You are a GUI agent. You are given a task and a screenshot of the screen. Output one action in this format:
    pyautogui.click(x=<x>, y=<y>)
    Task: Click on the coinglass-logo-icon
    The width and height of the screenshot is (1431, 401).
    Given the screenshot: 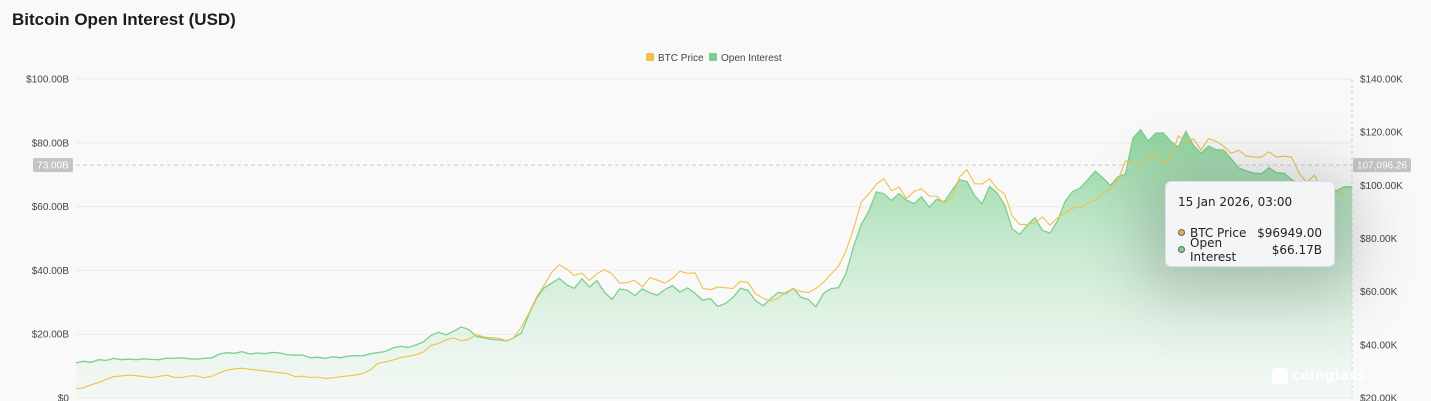 What is the action you would take?
    pyautogui.click(x=1280, y=376)
    